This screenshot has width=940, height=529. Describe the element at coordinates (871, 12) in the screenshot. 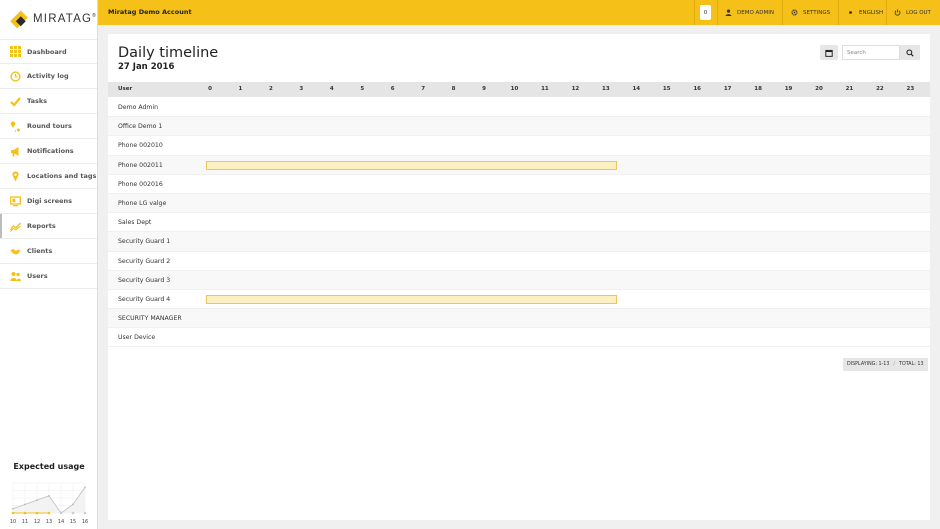

I see `language-label: ENGLISH` at that location.